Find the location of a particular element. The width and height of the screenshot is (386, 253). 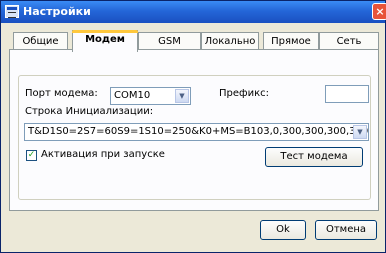

close-button: × is located at coordinates (379, 11).